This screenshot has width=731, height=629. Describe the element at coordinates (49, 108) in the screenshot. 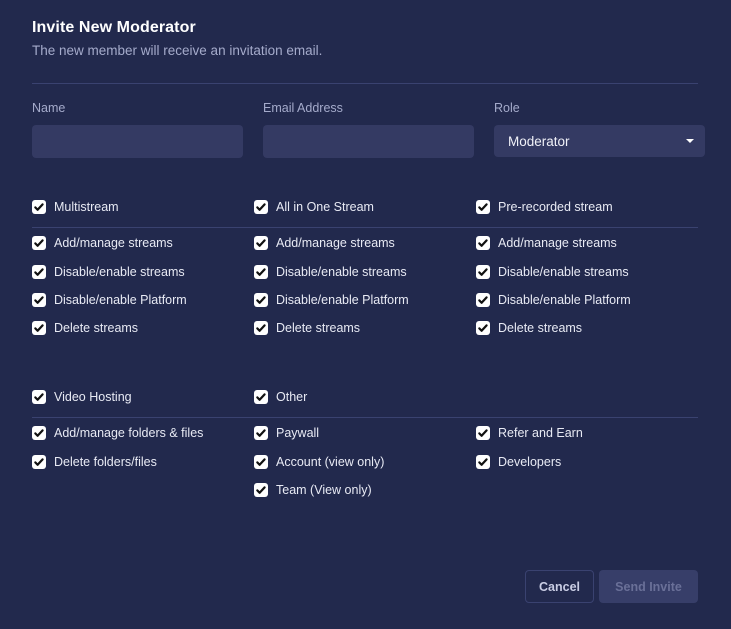

I see `name-label: Name` at that location.